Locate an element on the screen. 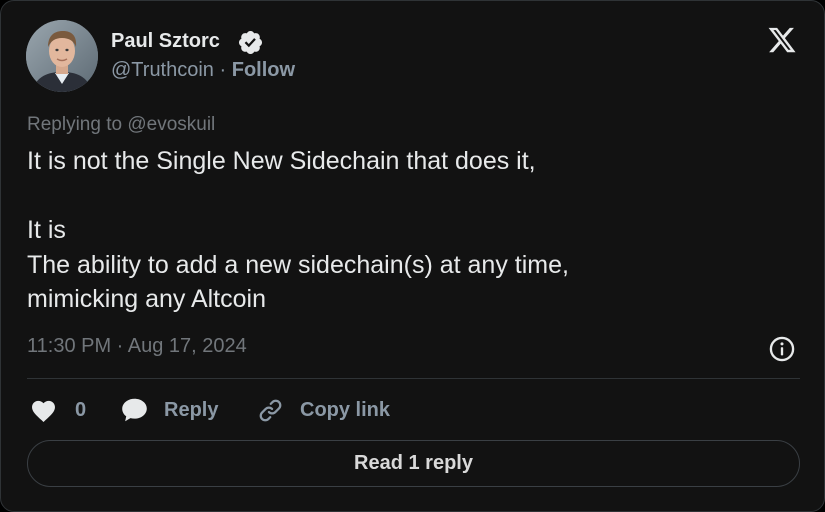 The width and height of the screenshot is (825, 512). follow-link: Follow is located at coordinates (263, 70).